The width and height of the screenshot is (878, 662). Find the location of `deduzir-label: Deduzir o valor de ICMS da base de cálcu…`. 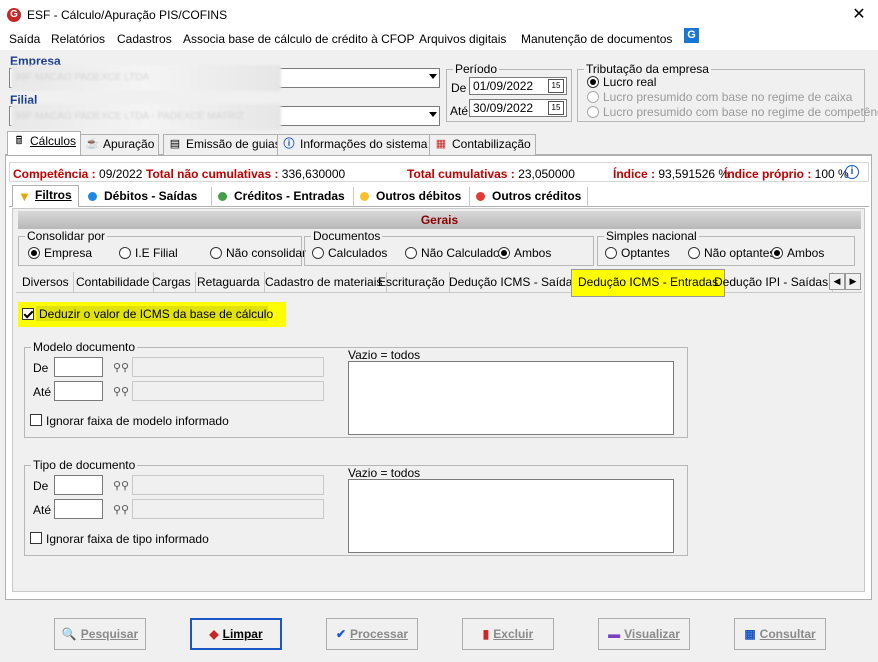

deduzir-label: Deduzir o valor de ICMS da base de cálcu… is located at coordinates (156, 314).